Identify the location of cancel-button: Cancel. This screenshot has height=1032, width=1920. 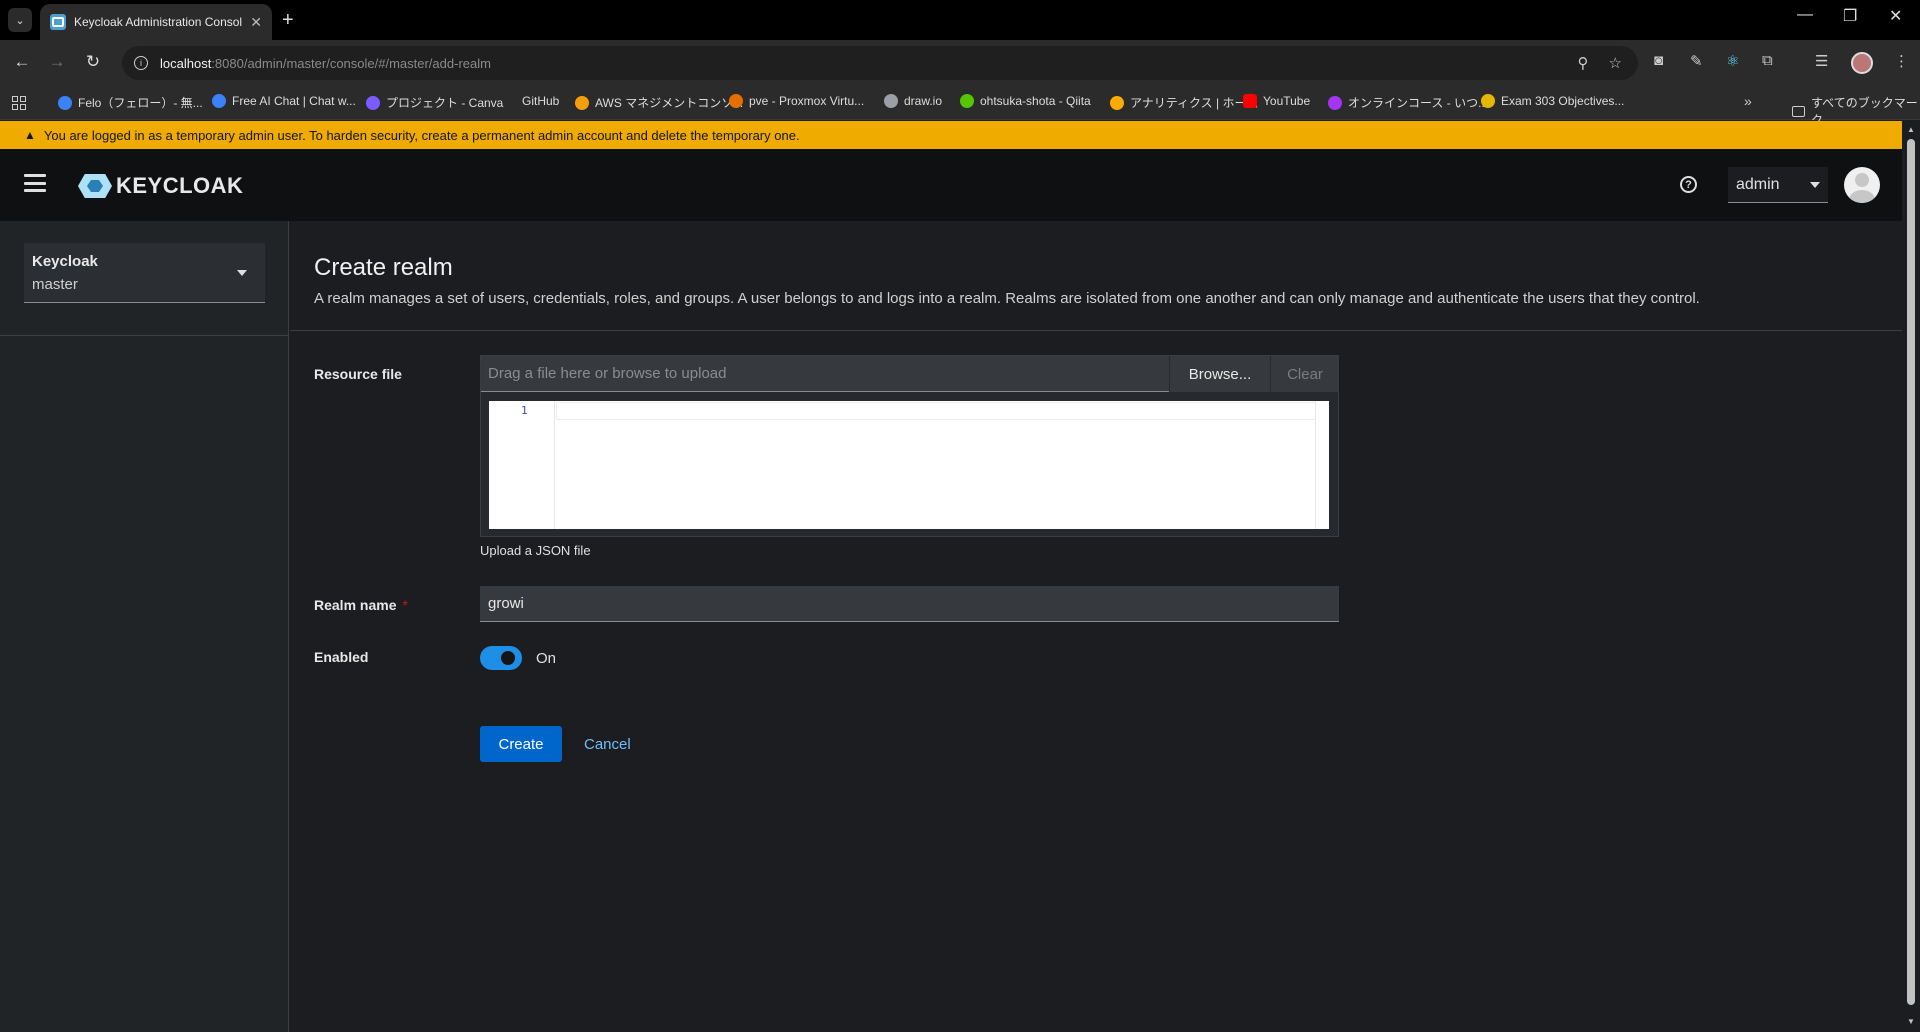
(607, 744).